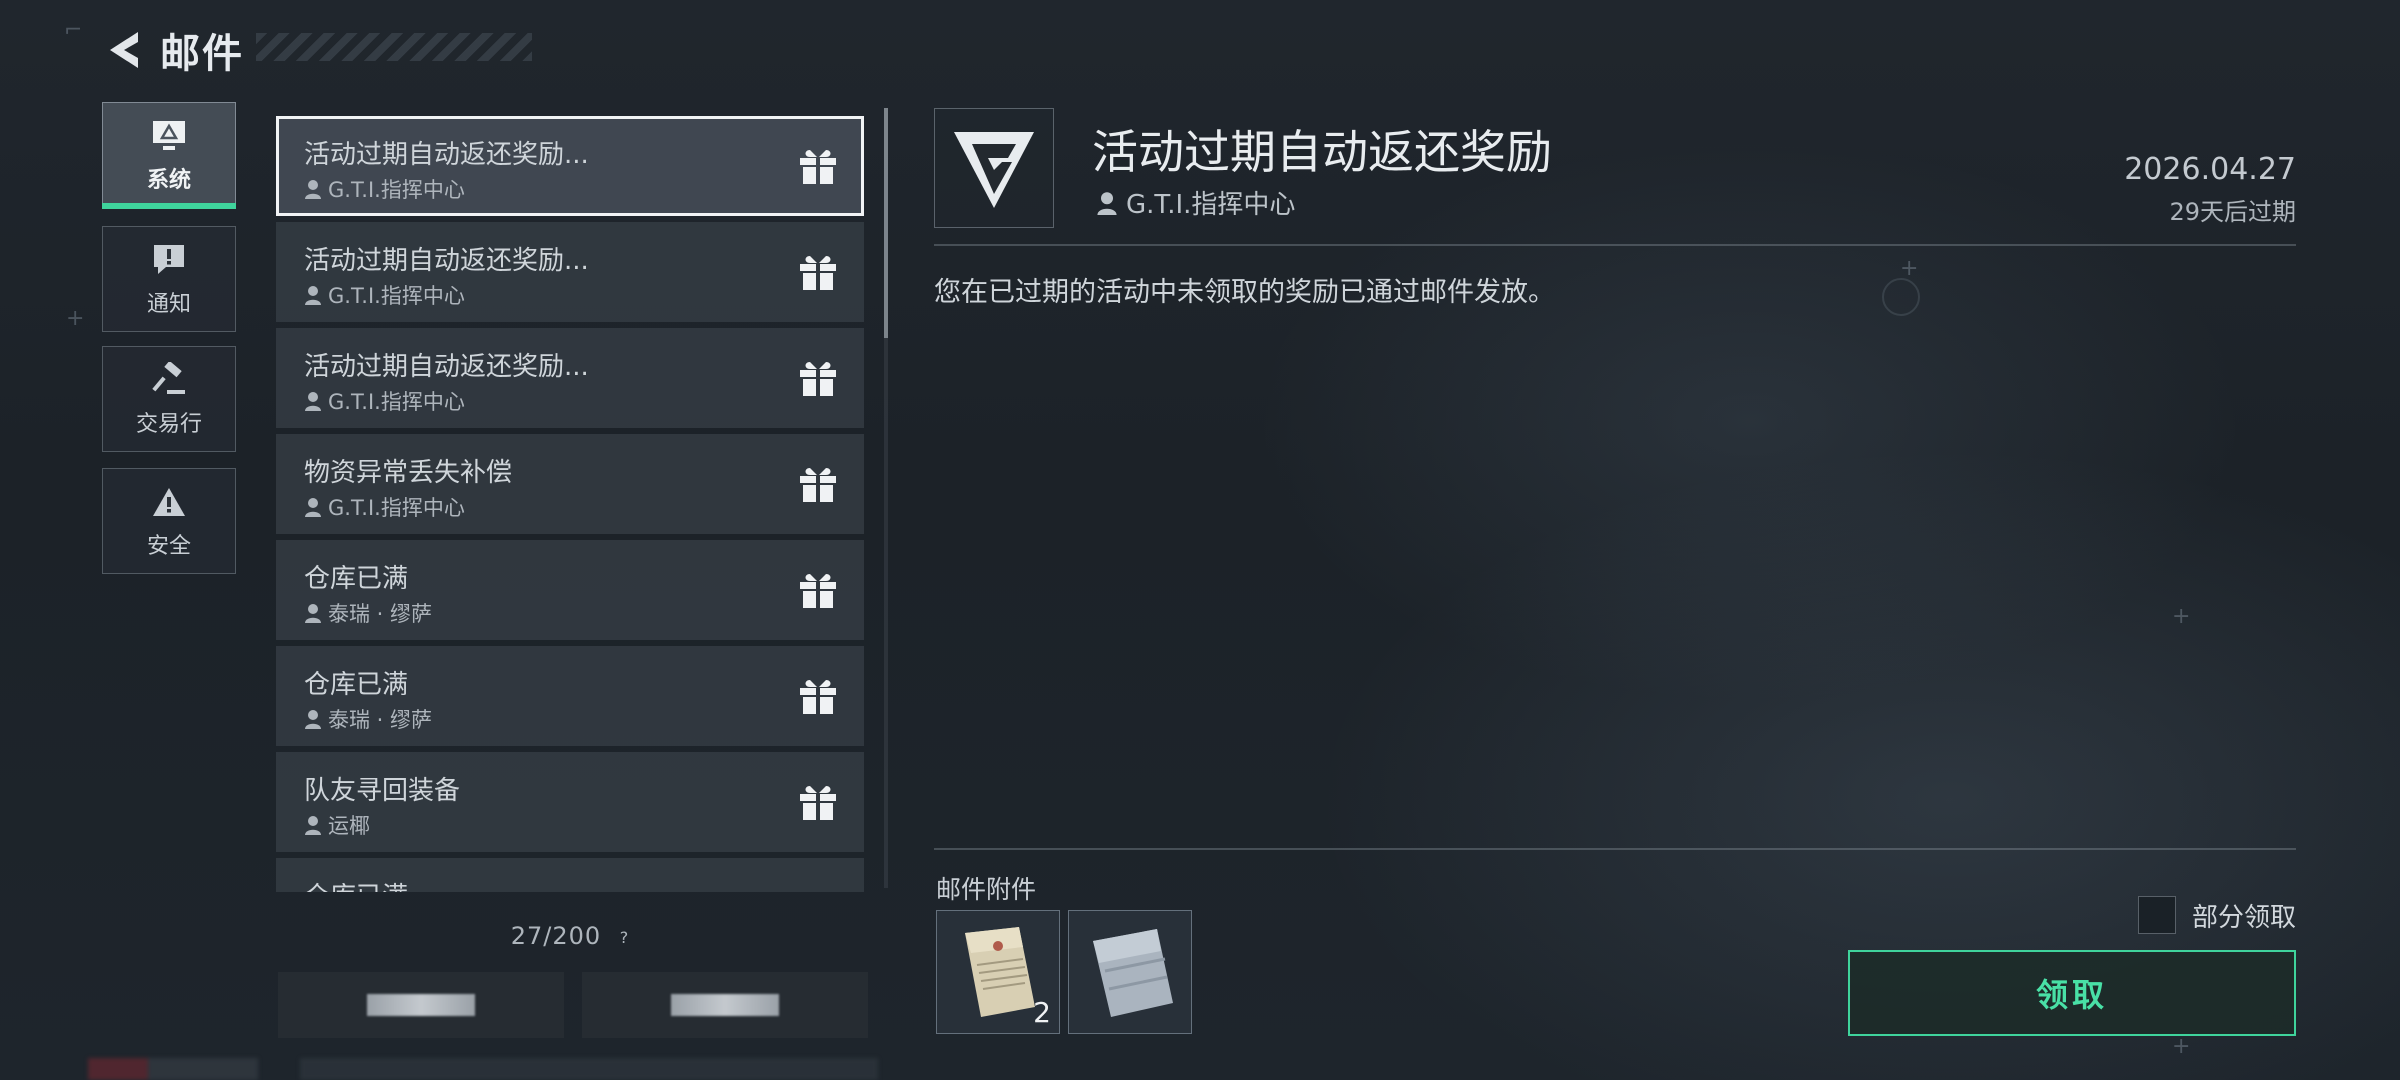  What do you see at coordinates (408, 473) in the screenshot?
I see `mail-title: 物资异常丢失补偿` at bounding box center [408, 473].